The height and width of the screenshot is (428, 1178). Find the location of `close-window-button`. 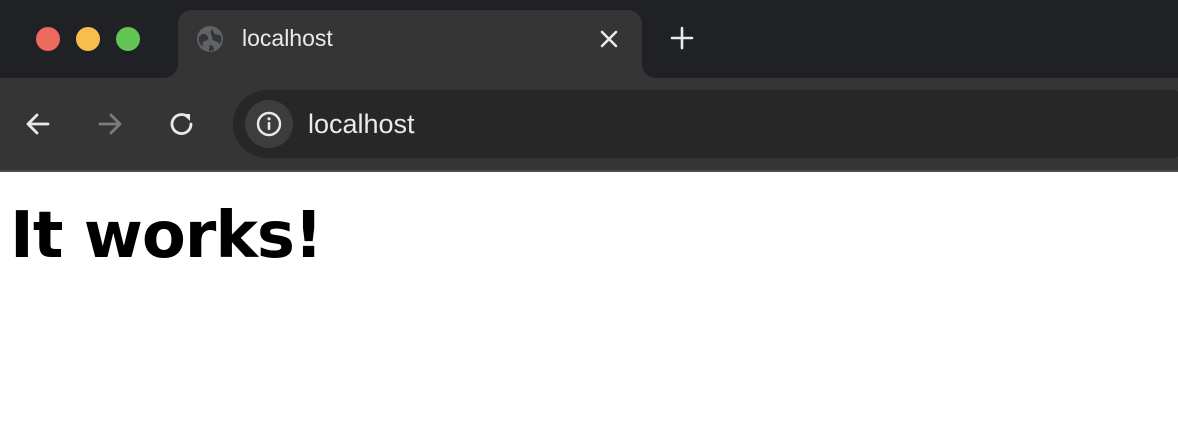

close-window-button is located at coordinates (48, 39).